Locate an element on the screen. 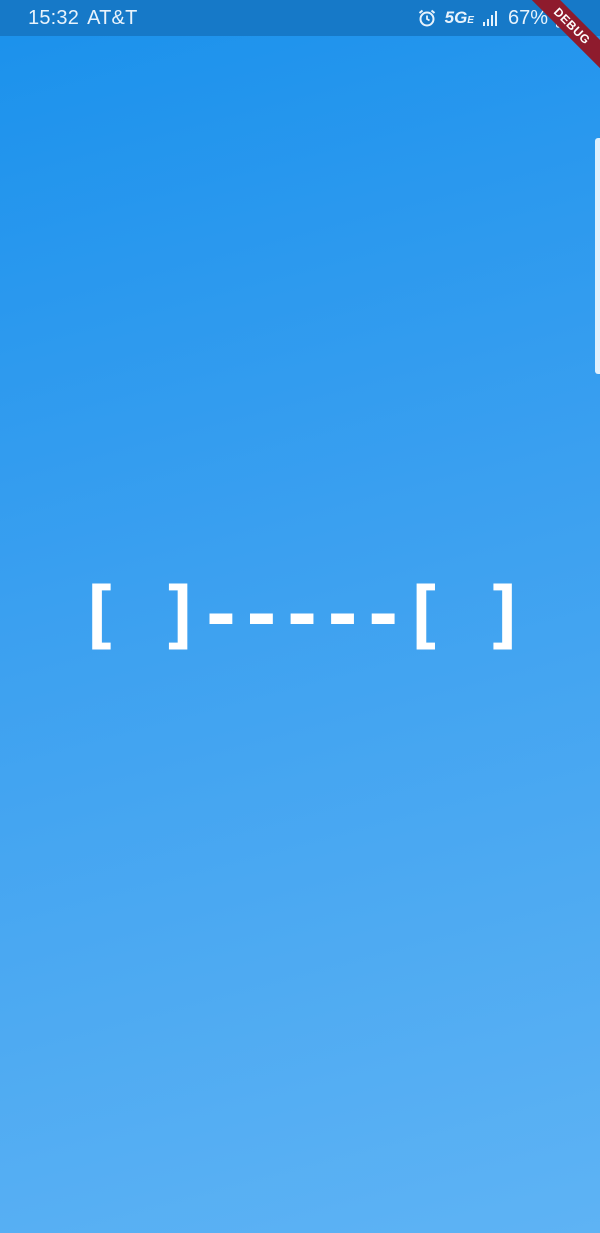 The width and height of the screenshot is (600, 1233). edge-panel-handle is located at coordinates (597, 256).